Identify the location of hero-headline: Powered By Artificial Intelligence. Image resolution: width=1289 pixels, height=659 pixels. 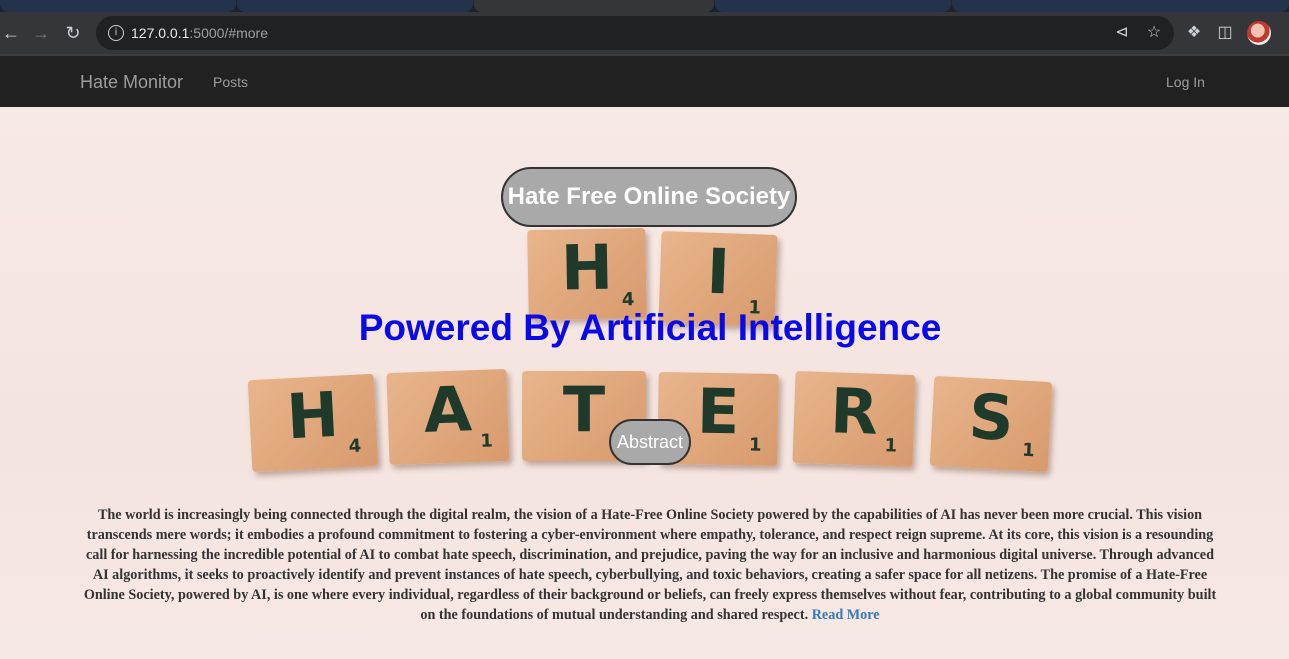
(650, 327).